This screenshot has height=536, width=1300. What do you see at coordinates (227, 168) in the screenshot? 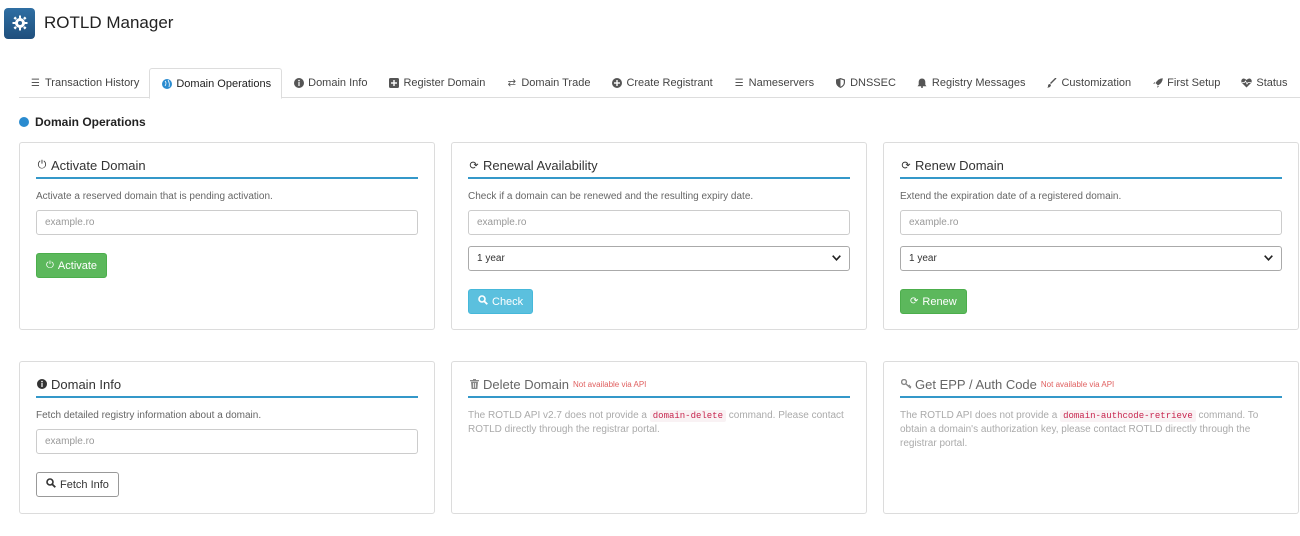
I see `card-title: ⏻ Activate Domain` at bounding box center [227, 168].